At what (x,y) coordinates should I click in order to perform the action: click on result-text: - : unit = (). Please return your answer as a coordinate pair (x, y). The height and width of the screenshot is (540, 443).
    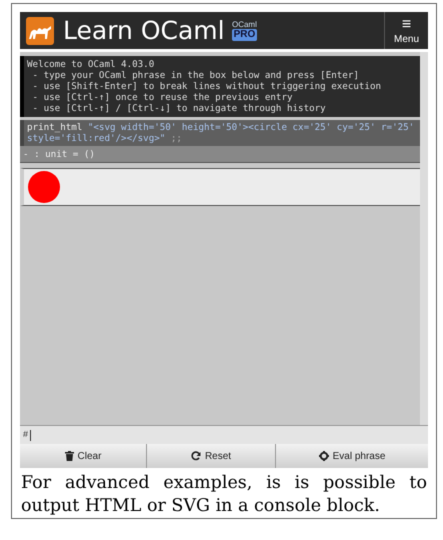
    Looking at the image, I should click on (59, 154).